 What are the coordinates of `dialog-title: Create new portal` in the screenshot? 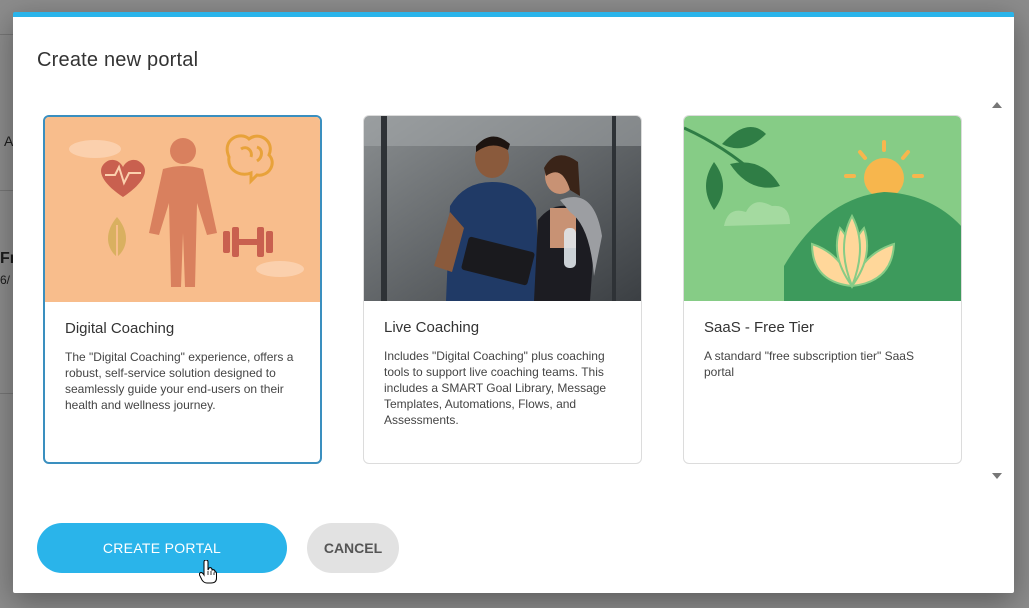 It's located at (118, 60).